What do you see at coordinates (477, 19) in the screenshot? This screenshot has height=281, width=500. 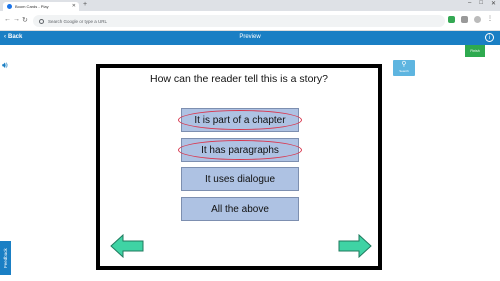 I see `profile-avatar-icon` at bounding box center [477, 19].